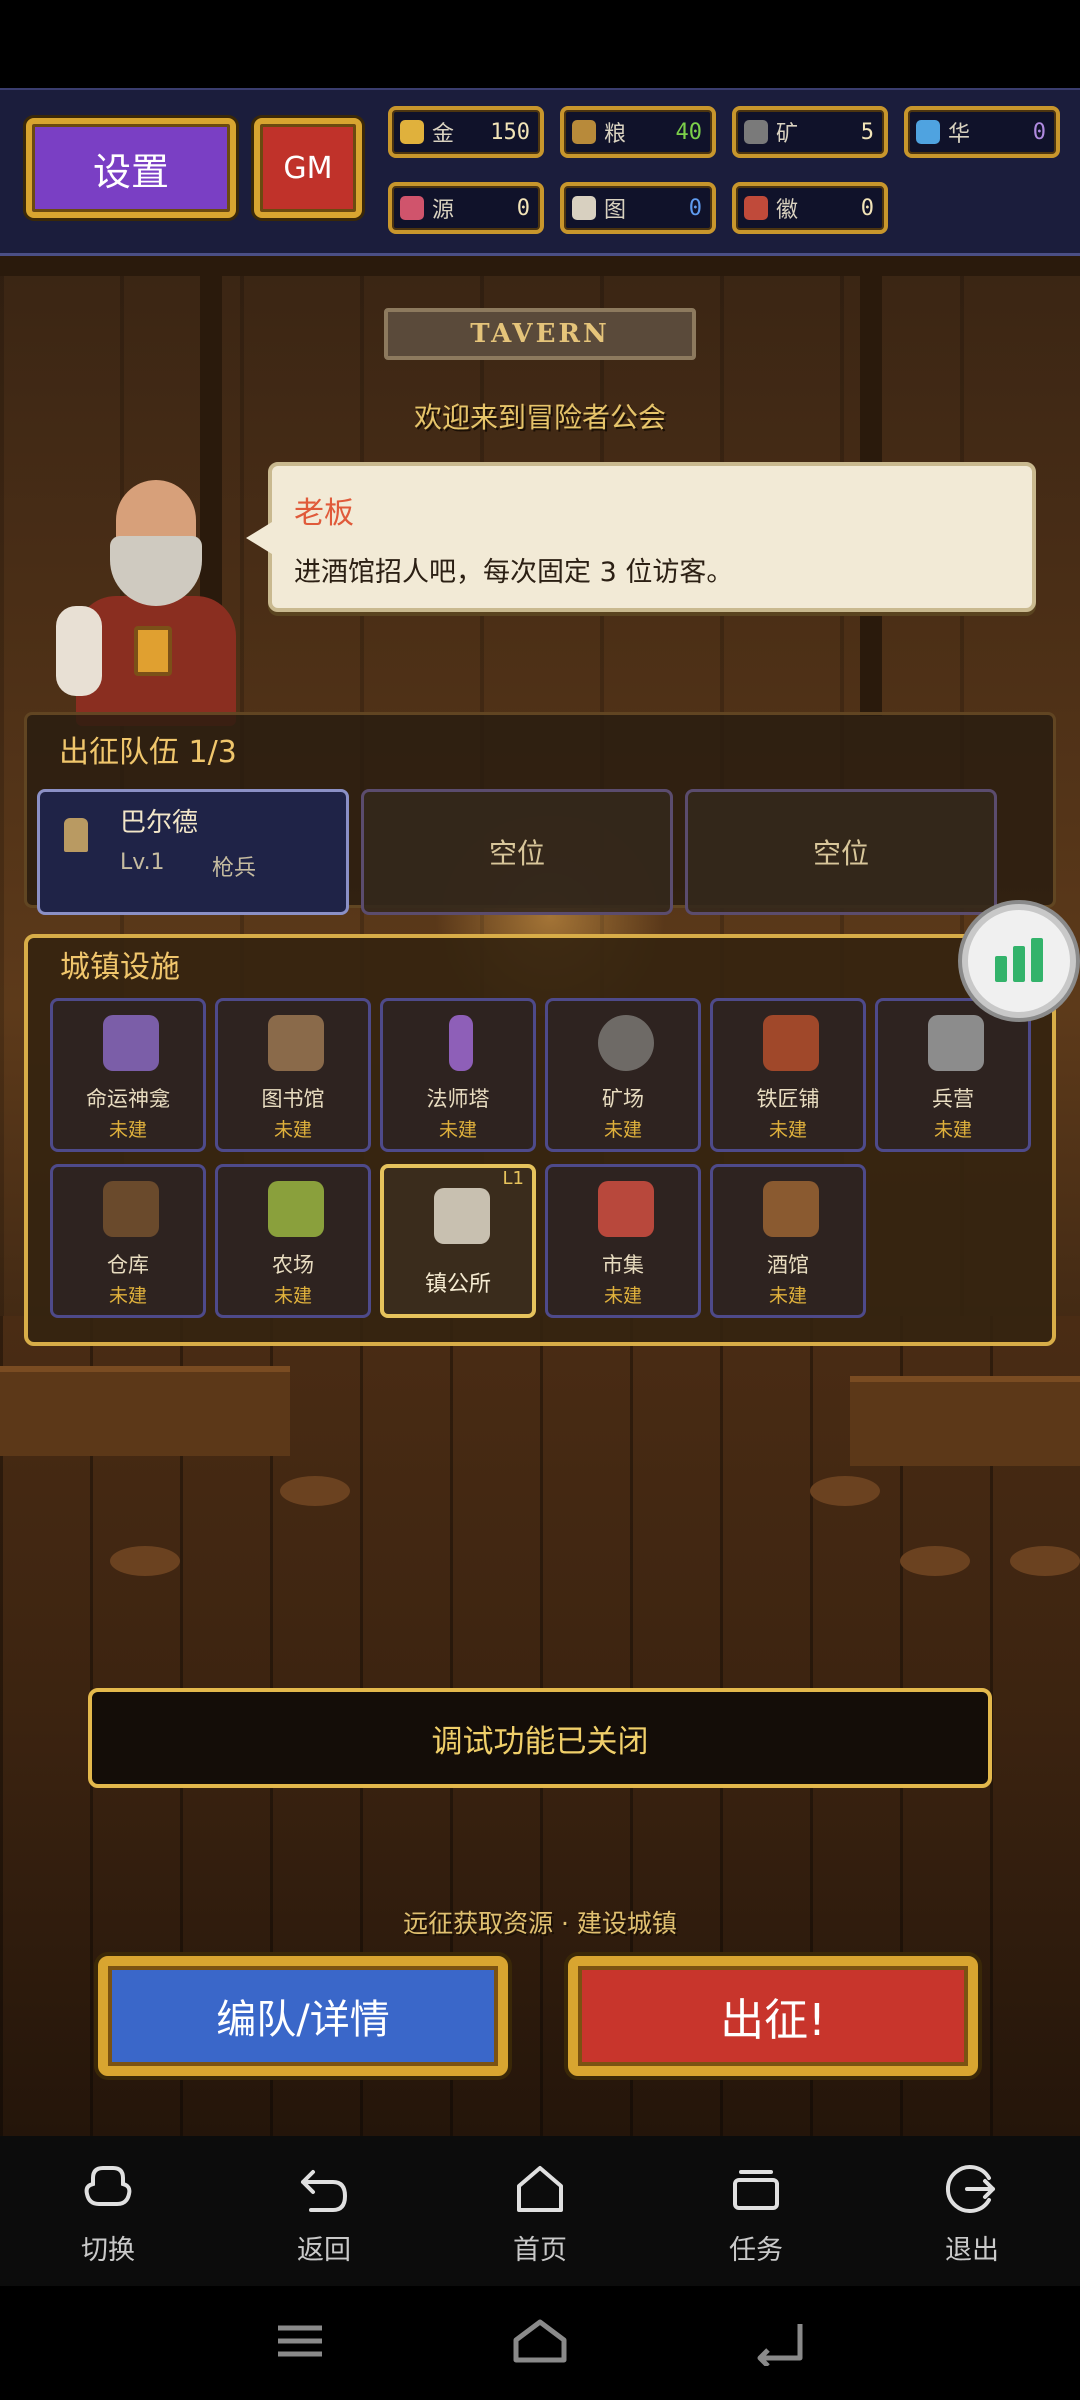 The height and width of the screenshot is (2400, 1080). I want to click on tavern-icon, so click(791, 1209).